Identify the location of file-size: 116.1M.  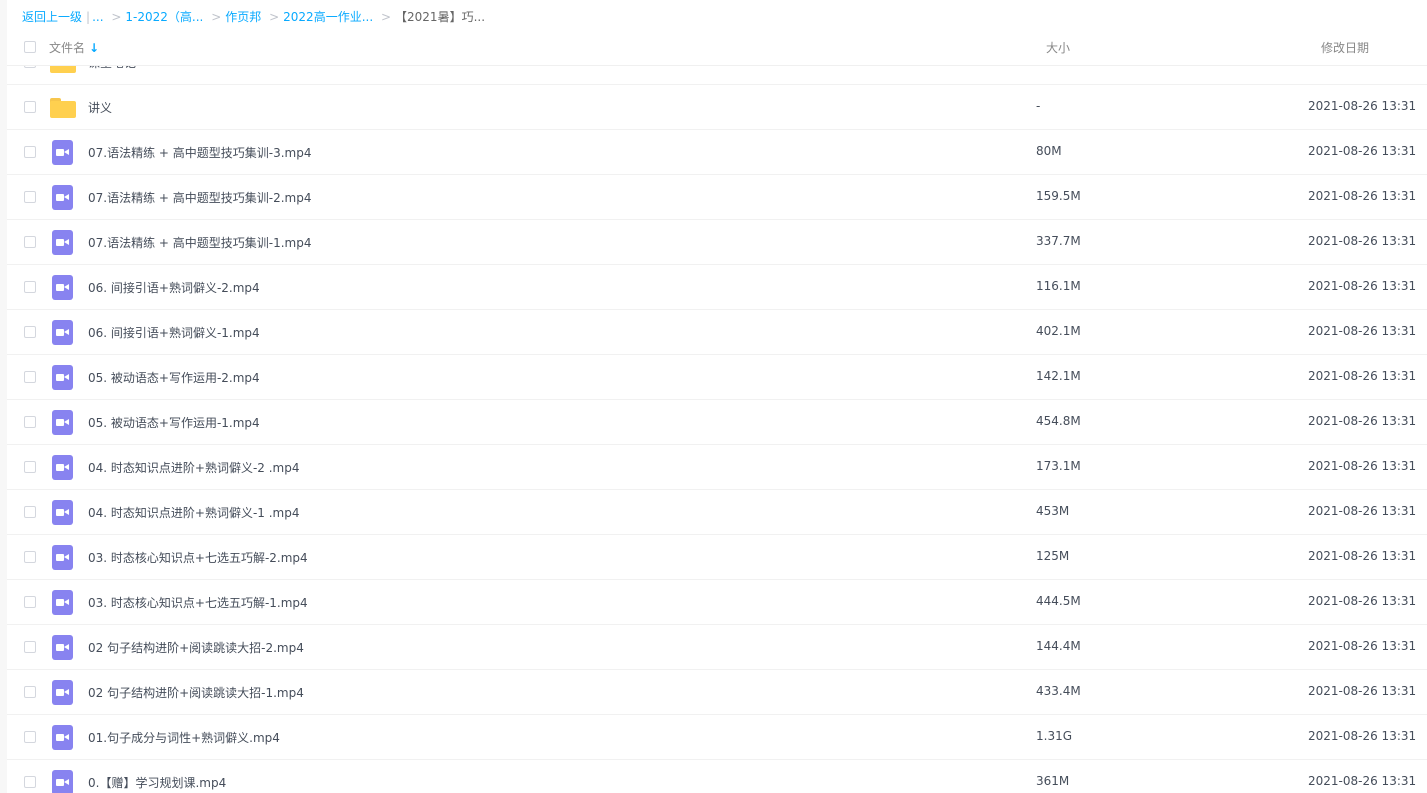
(1058, 286).